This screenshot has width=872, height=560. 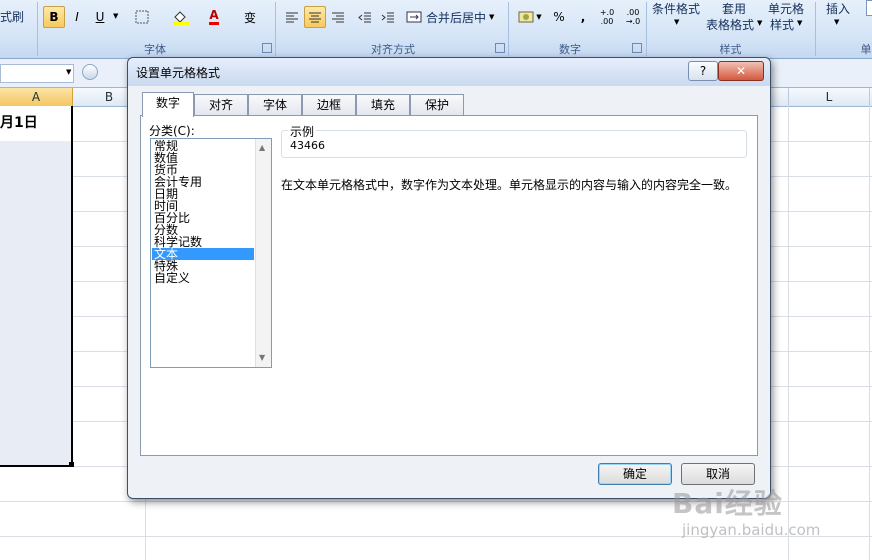 I want to click on merge-center-label: 合并后居中, so click(x=456, y=17).